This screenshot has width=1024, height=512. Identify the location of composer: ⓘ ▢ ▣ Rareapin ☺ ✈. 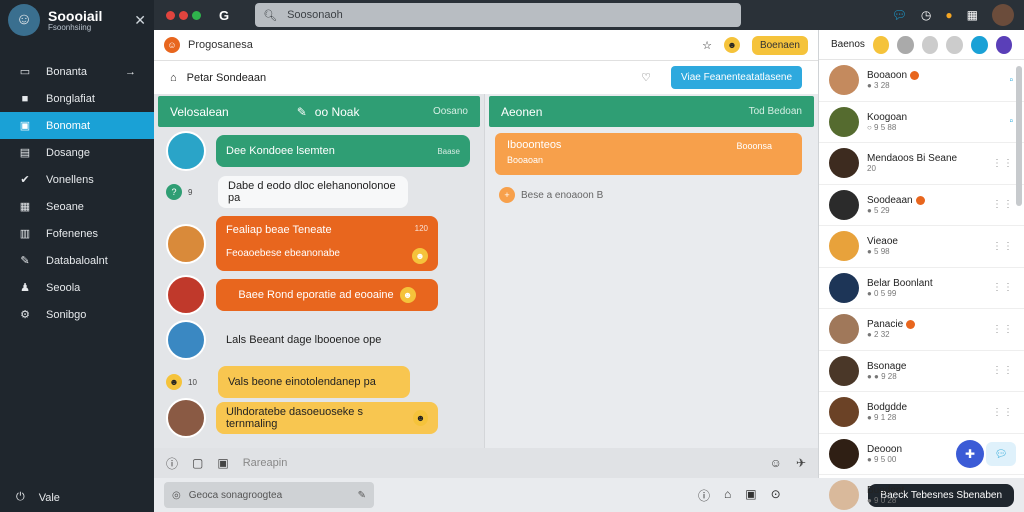
(486, 463).